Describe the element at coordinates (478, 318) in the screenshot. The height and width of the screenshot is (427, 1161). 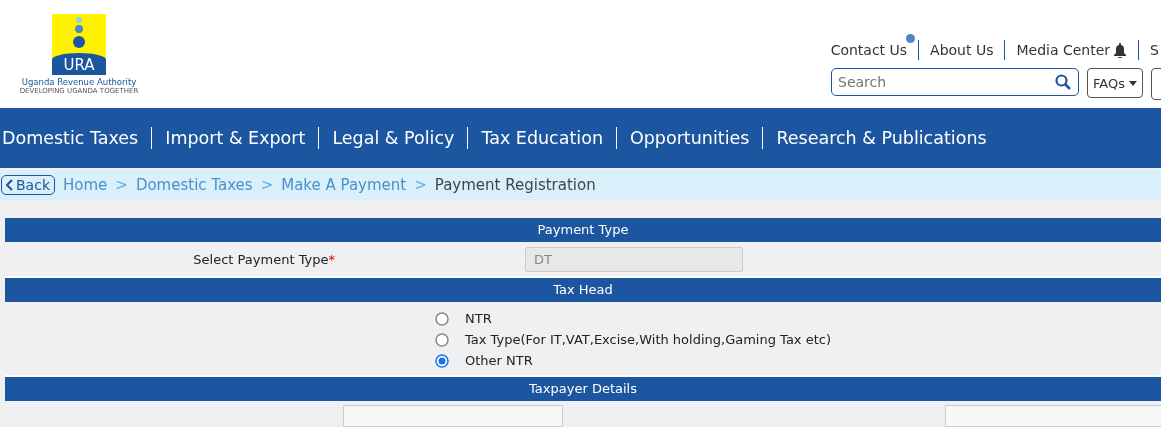
I see `radio-label: NTR` at that location.